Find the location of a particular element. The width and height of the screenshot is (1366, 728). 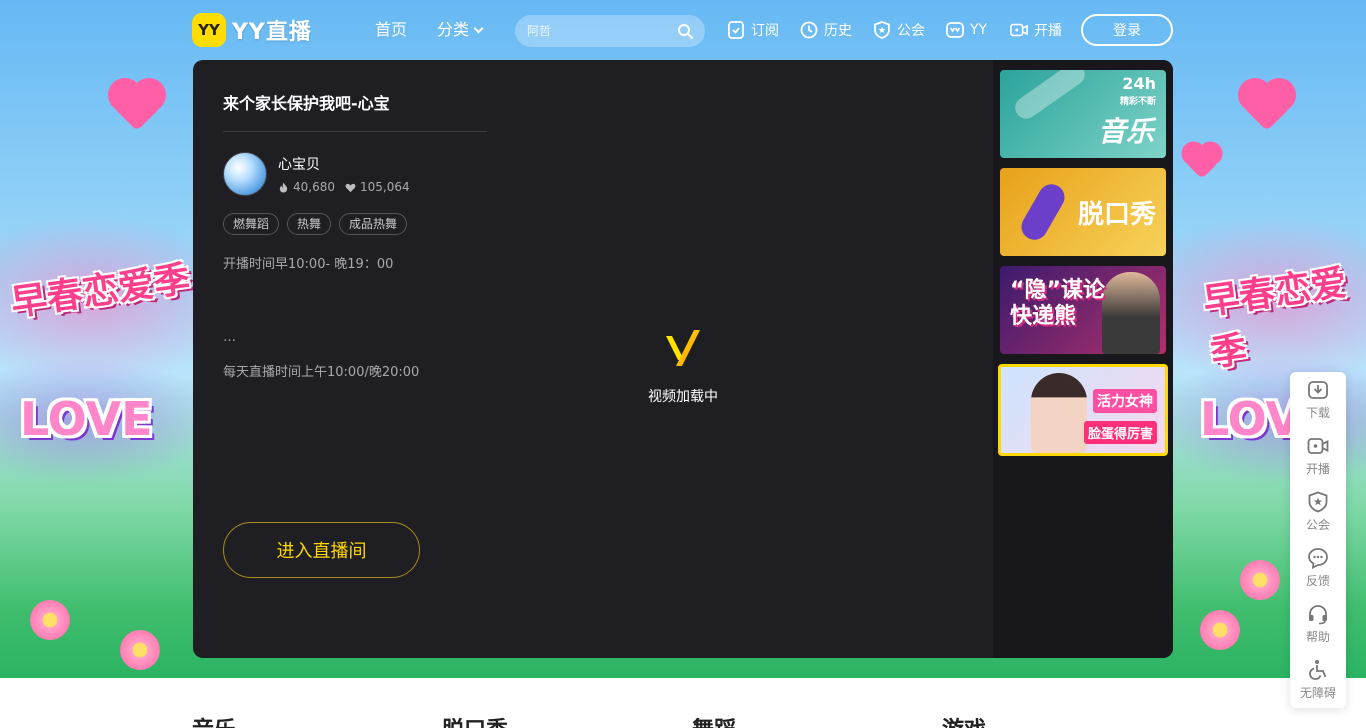

broadcast-label: 开播 is located at coordinates (1317, 469).